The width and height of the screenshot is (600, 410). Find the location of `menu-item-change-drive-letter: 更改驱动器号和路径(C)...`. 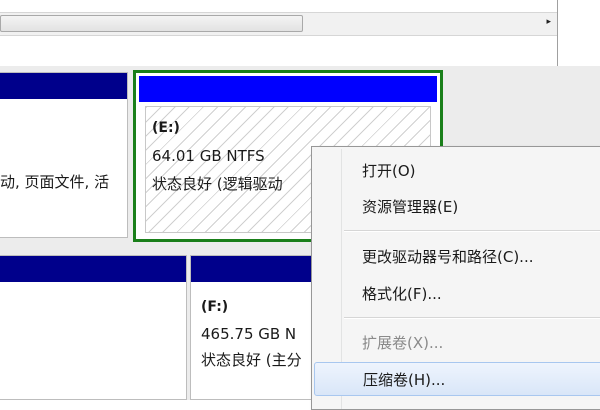

menu-item-change-drive-letter: 更改驱动器号和路径(C)... is located at coordinates (457, 257).